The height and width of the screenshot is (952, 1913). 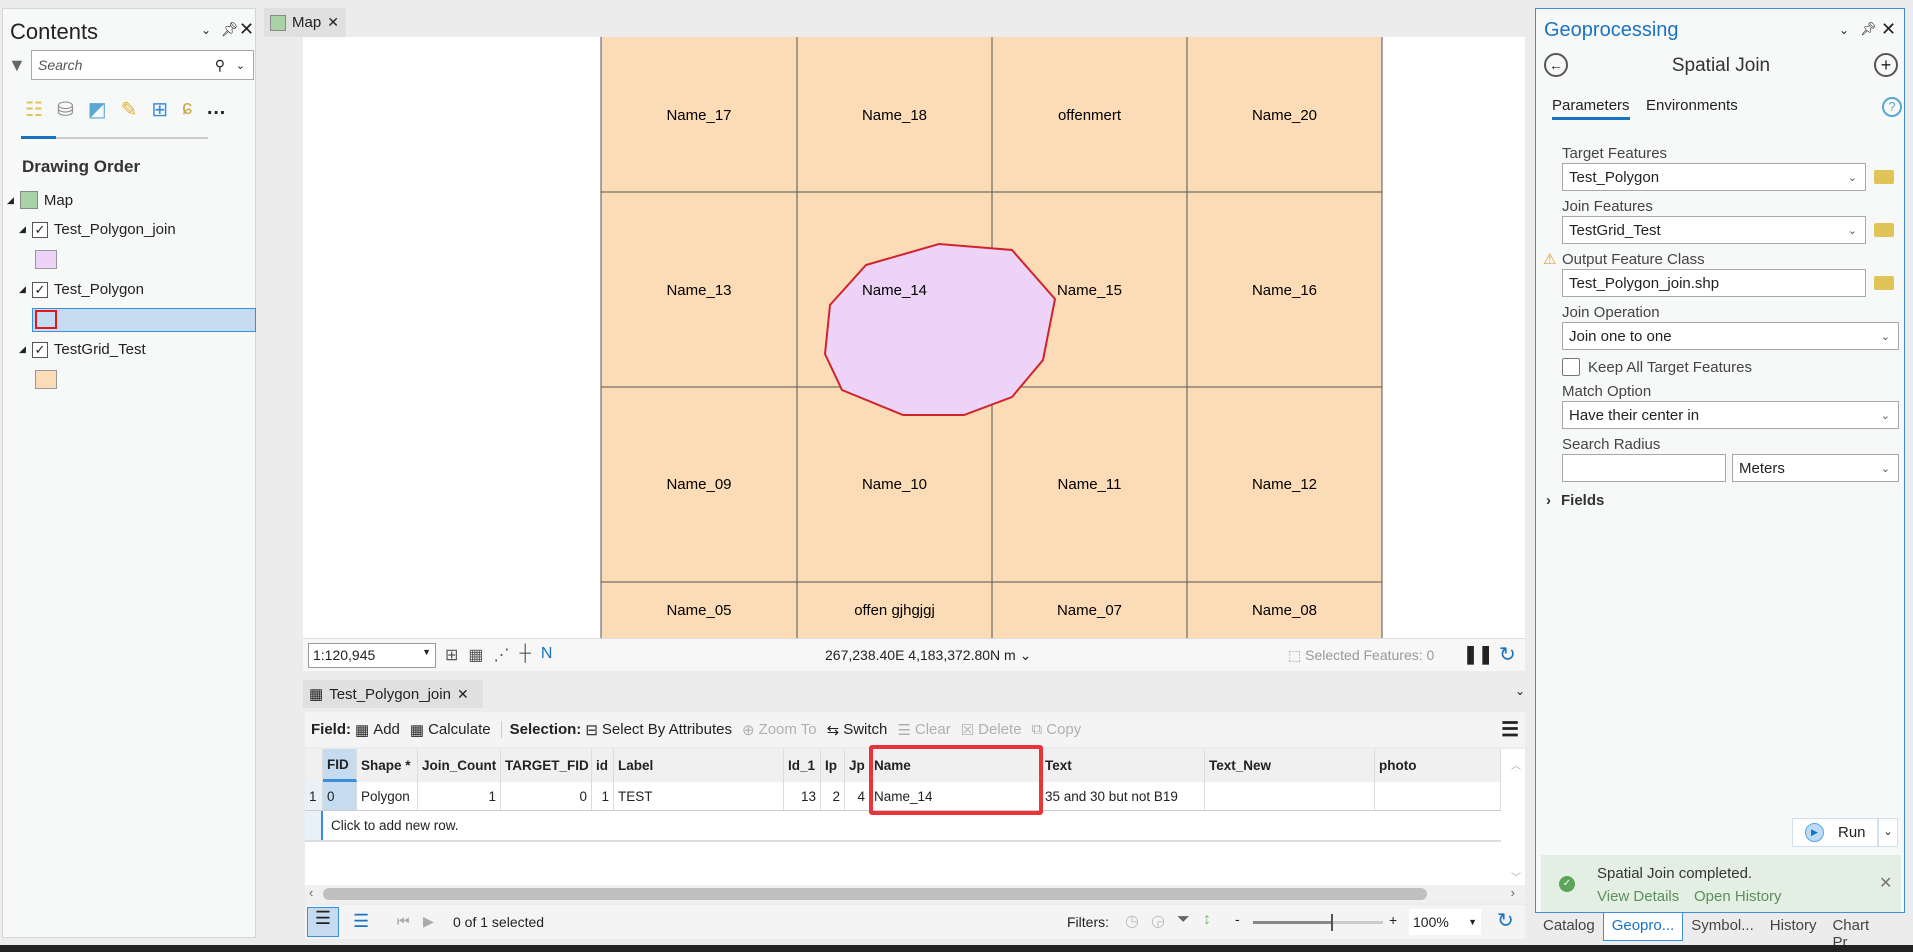 What do you see at coordinates (1132, 921) in the screenshot?
I see `time-filter-icon: ◷` at bounding box center [1132, 921].